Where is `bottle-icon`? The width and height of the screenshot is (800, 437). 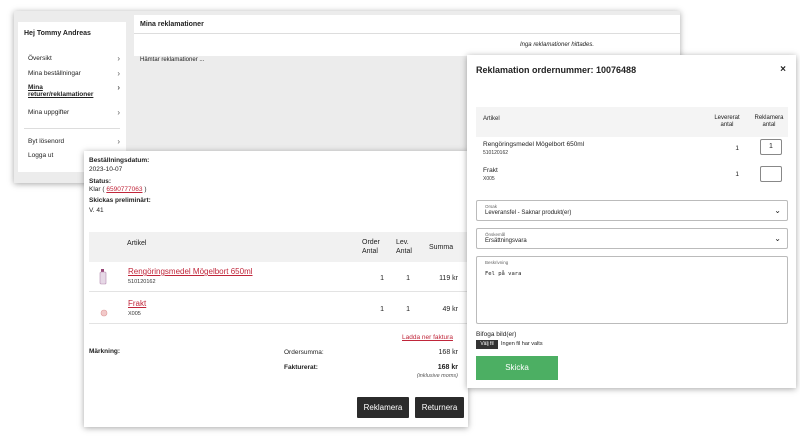 bottle-icon is located at coordinates (103, 277).